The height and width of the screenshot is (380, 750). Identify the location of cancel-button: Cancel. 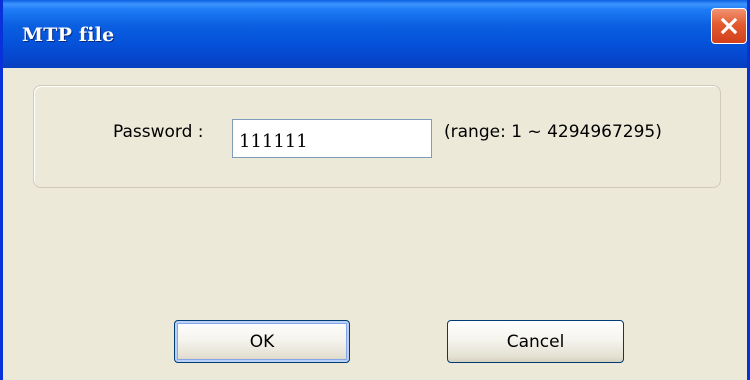
(535, 341).